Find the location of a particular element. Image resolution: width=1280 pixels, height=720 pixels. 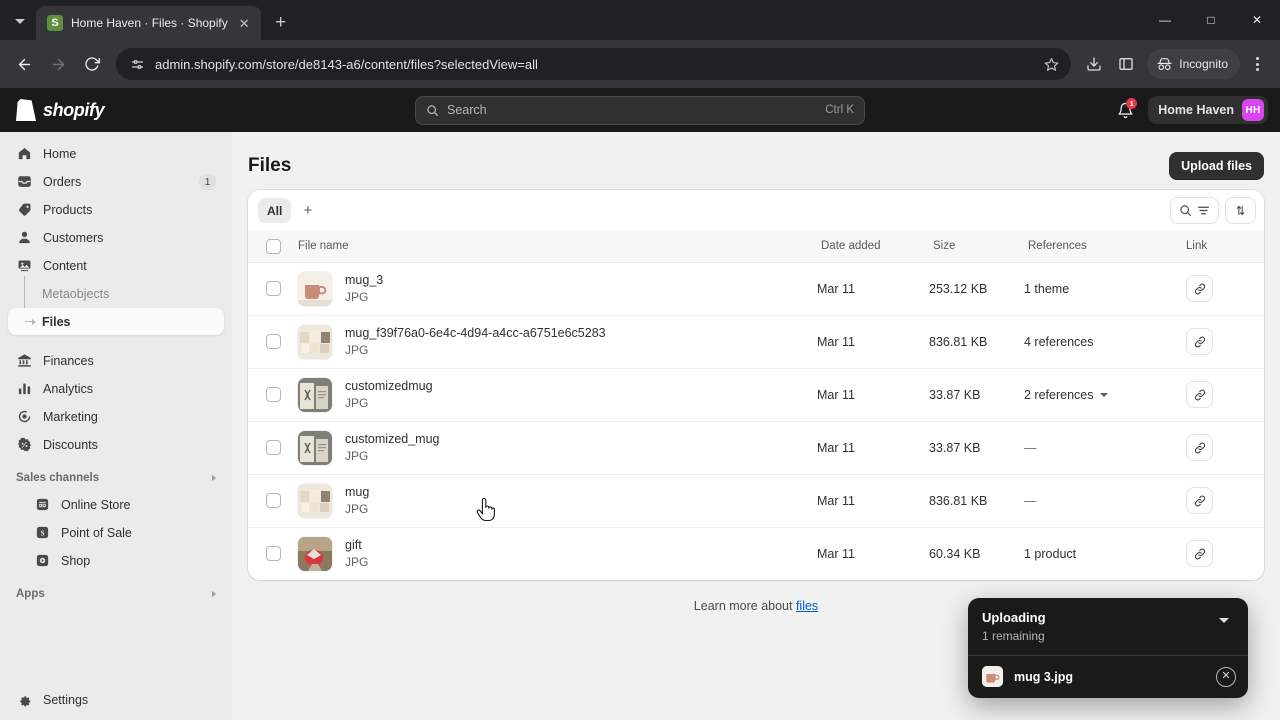

maximize-button: □ is located at coordinates (1211, 20).